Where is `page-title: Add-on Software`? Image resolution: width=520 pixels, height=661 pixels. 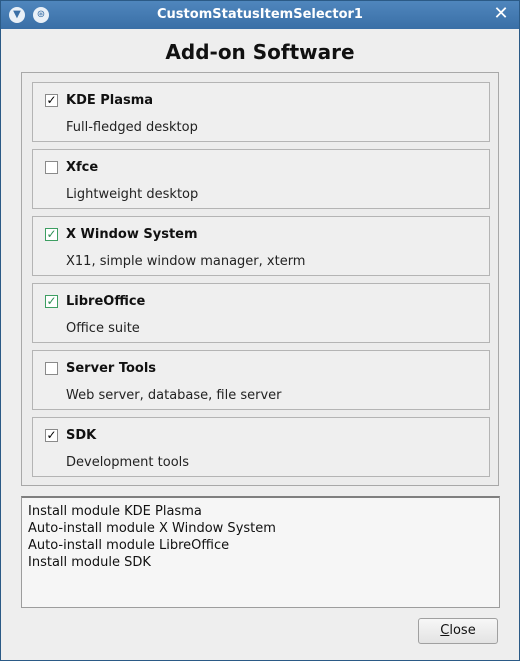 page-title: Add-on Software is located at coordinates (260, 52).